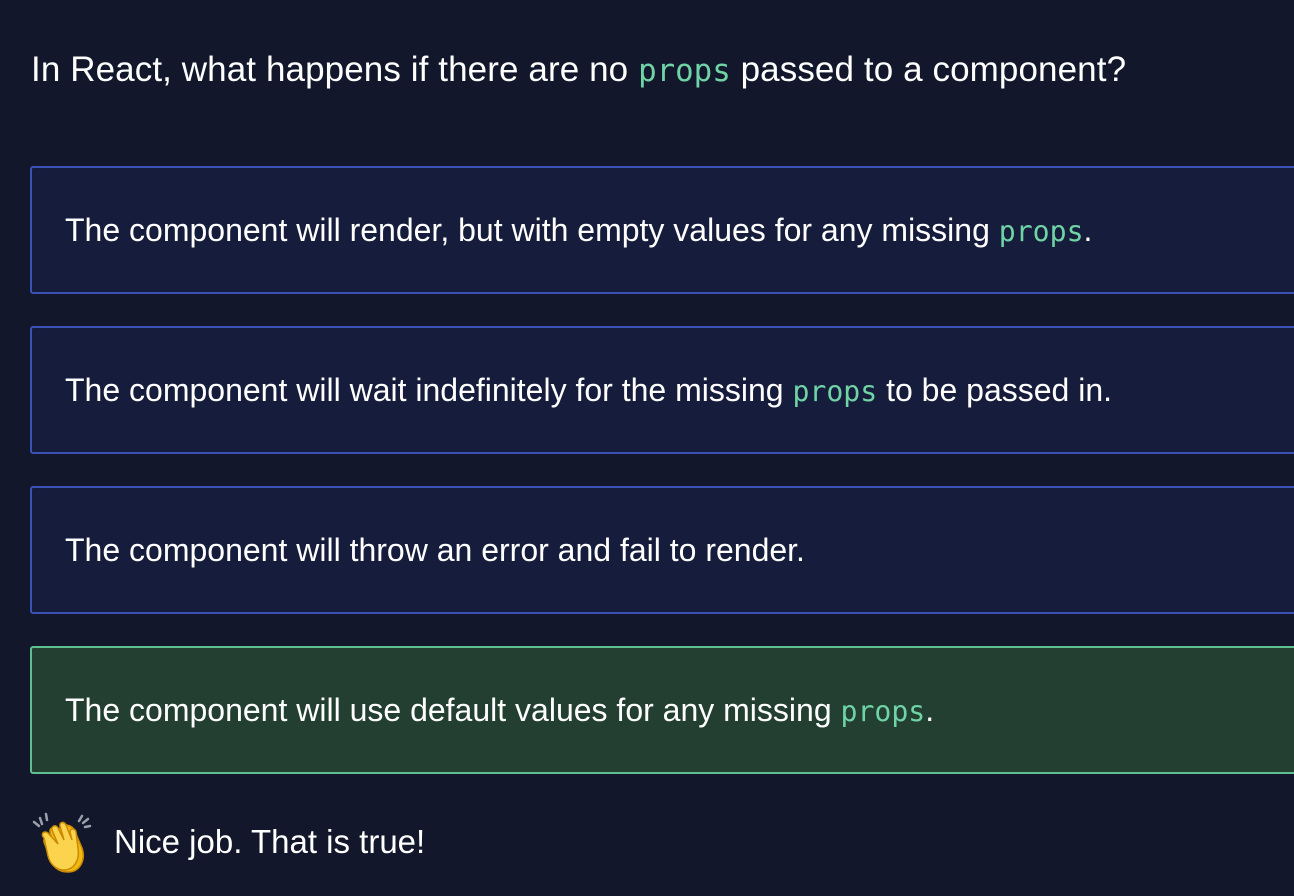 The height and width of the screenshot is (896, 1294). I want to click on answer-option-1-code: props, so click(1041, 231).